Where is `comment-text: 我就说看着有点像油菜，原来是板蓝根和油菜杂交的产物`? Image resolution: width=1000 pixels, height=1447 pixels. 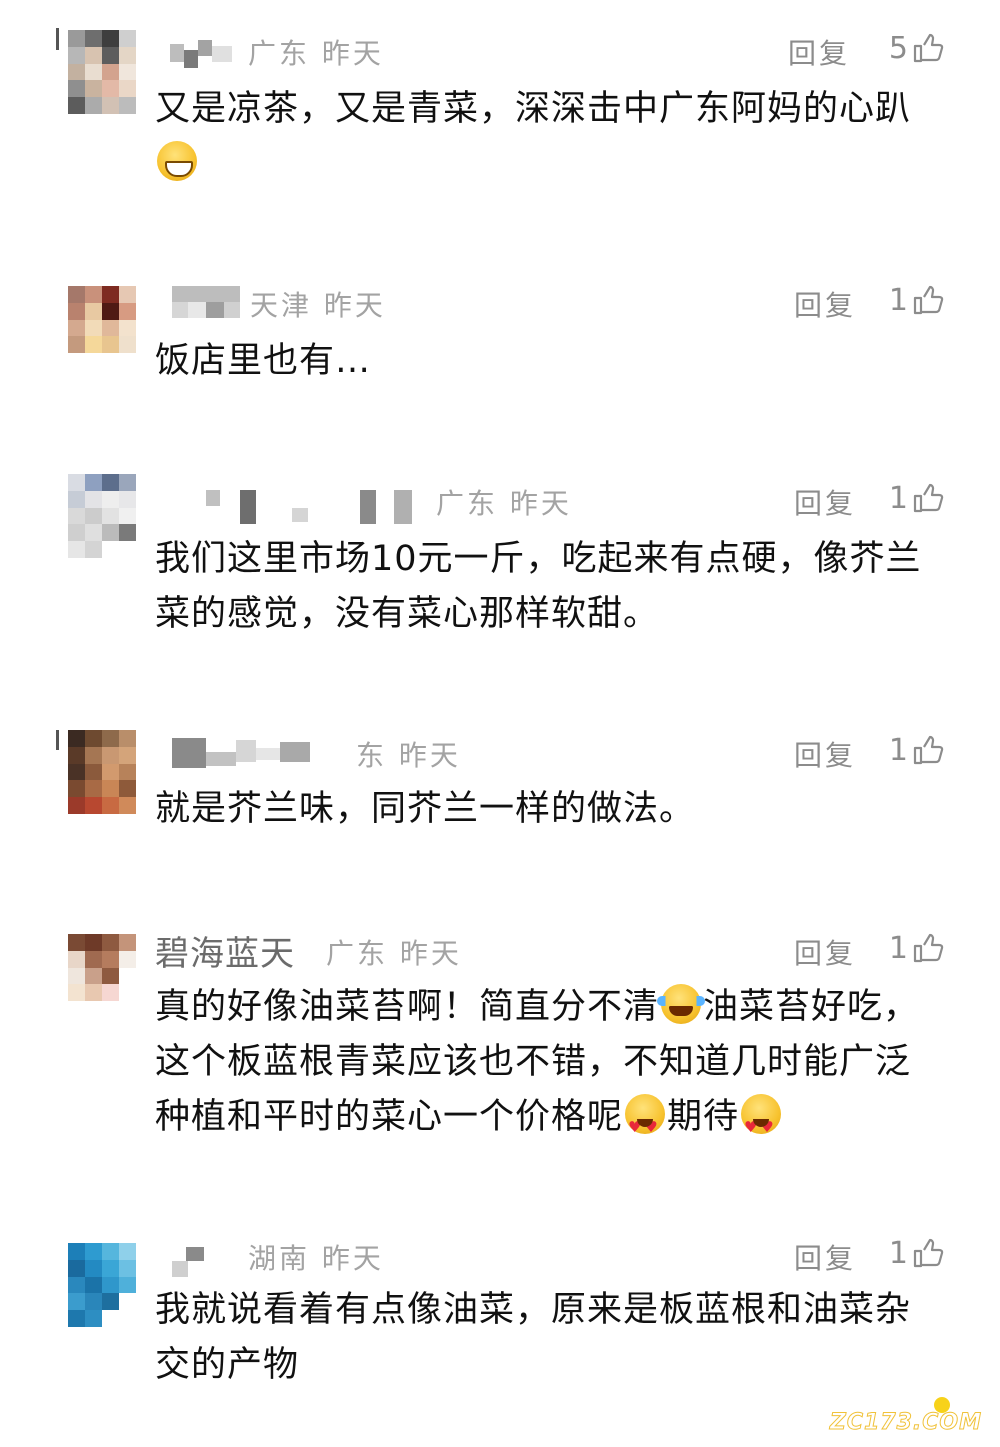
comment-text: 我就说看着有点像油菜，原来是板蓝根和油菜杂交的产物 is located at coordinates (533, 1337).